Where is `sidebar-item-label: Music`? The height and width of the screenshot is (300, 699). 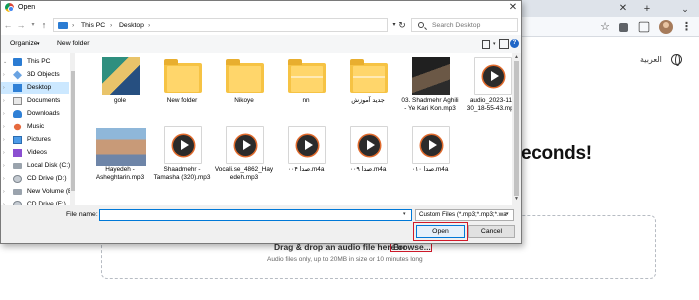 sidebar-item-label: Music is located at coordinates (36, 126).